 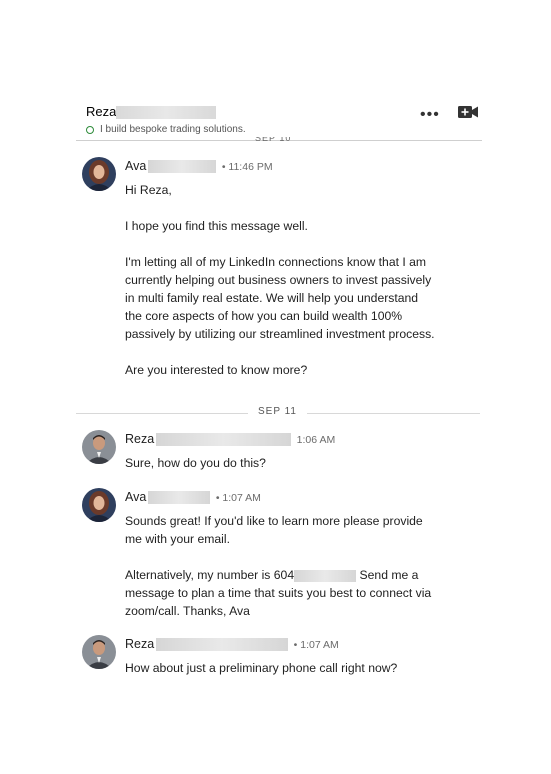 What do you see at coordinates (216, 226) in the screenshot?
I see `message-paragraph: I hope you find this message well.` at bounding box center [216, 226].